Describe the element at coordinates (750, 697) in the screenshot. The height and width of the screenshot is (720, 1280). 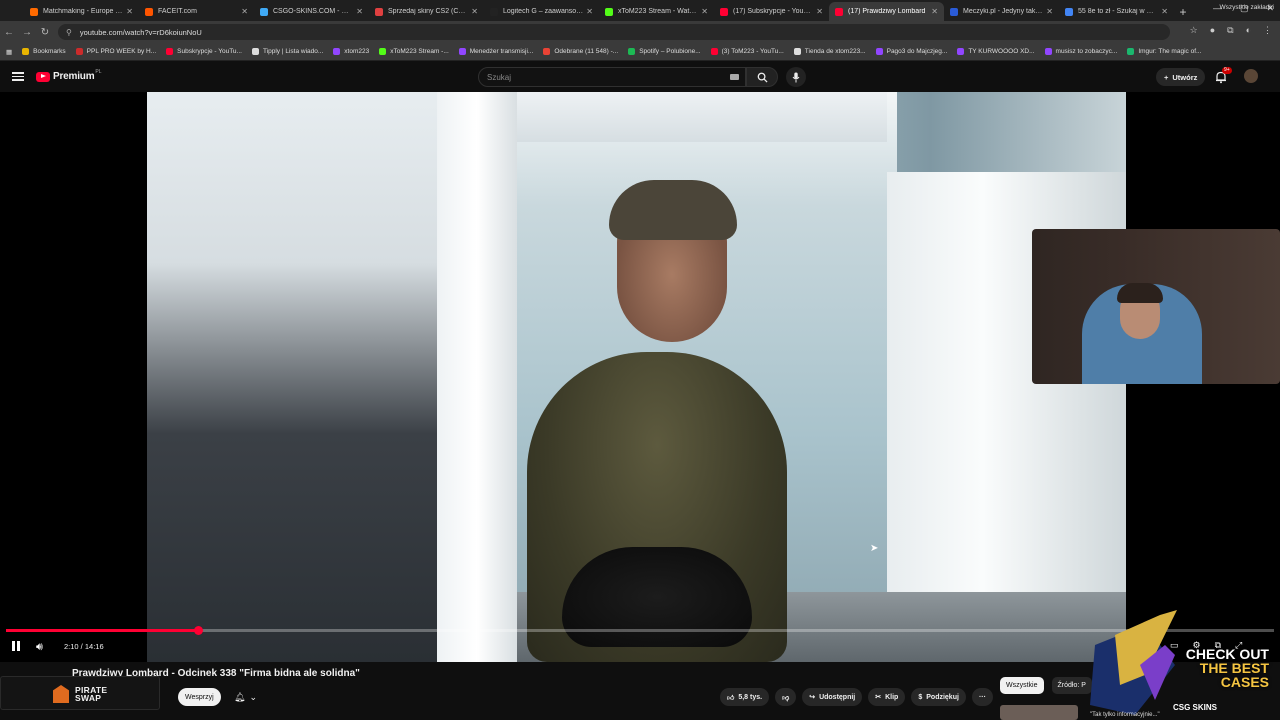
I see `like-count: 5,8 tys.` at that location.